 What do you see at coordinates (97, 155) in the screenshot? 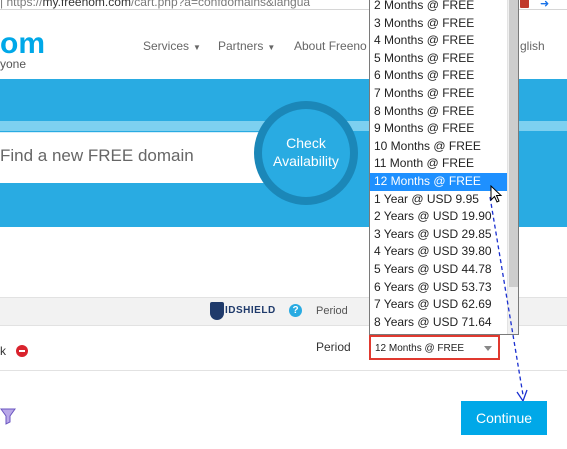
I see `search-placeholder: Find a new FREE domain` at bounding box center [97, 155].